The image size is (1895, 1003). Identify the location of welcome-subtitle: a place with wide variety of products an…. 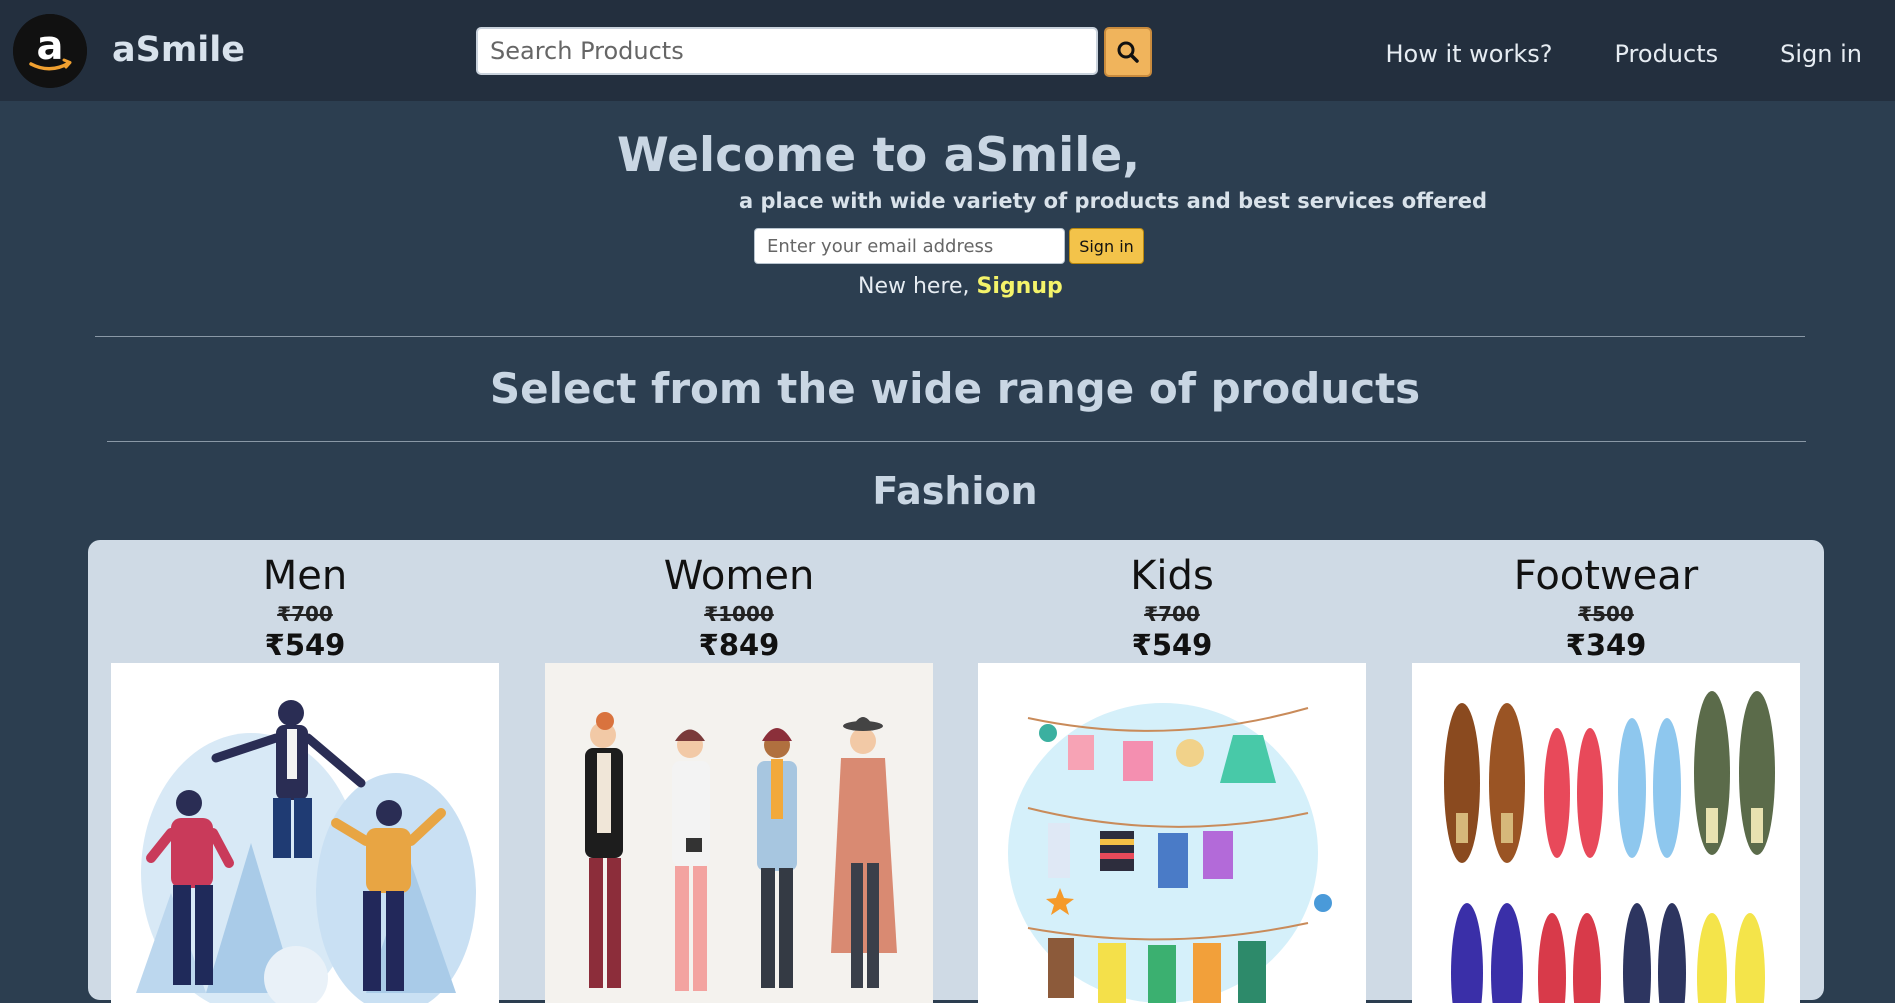
(1113, 201).